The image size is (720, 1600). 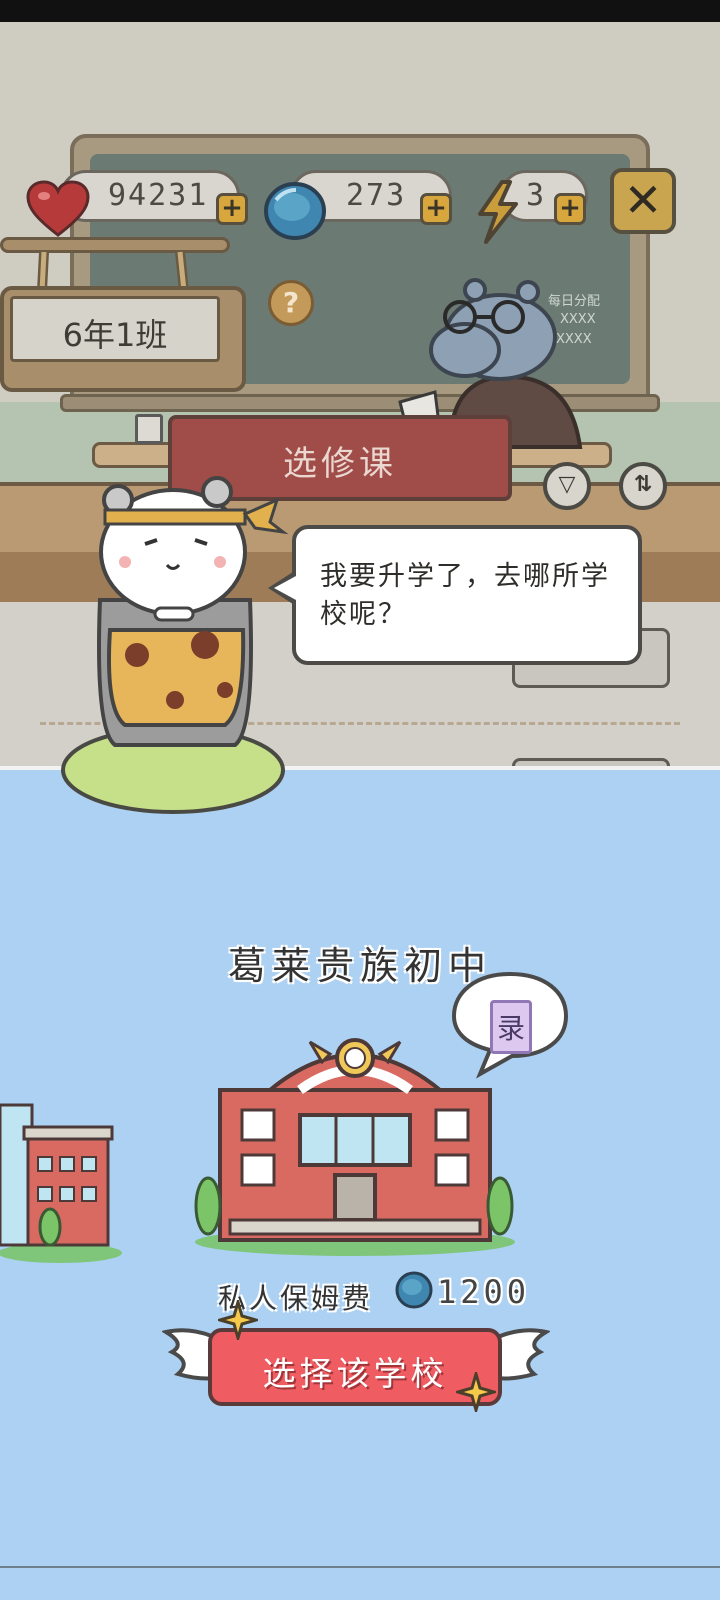 What do you see at coordinates (355, 1145) in the screenshot?
I see `school-building-icon` at bounding box center [355, 1145].